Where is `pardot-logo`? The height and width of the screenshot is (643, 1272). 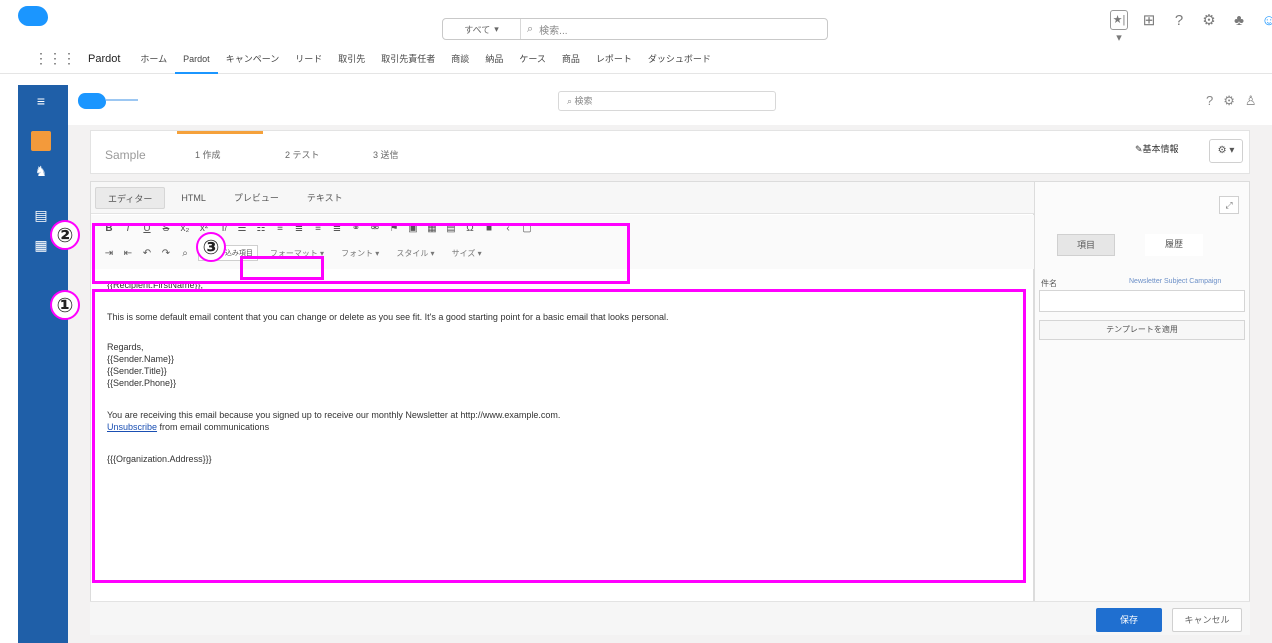
pardot-logo is located at coordinates (92, 101).